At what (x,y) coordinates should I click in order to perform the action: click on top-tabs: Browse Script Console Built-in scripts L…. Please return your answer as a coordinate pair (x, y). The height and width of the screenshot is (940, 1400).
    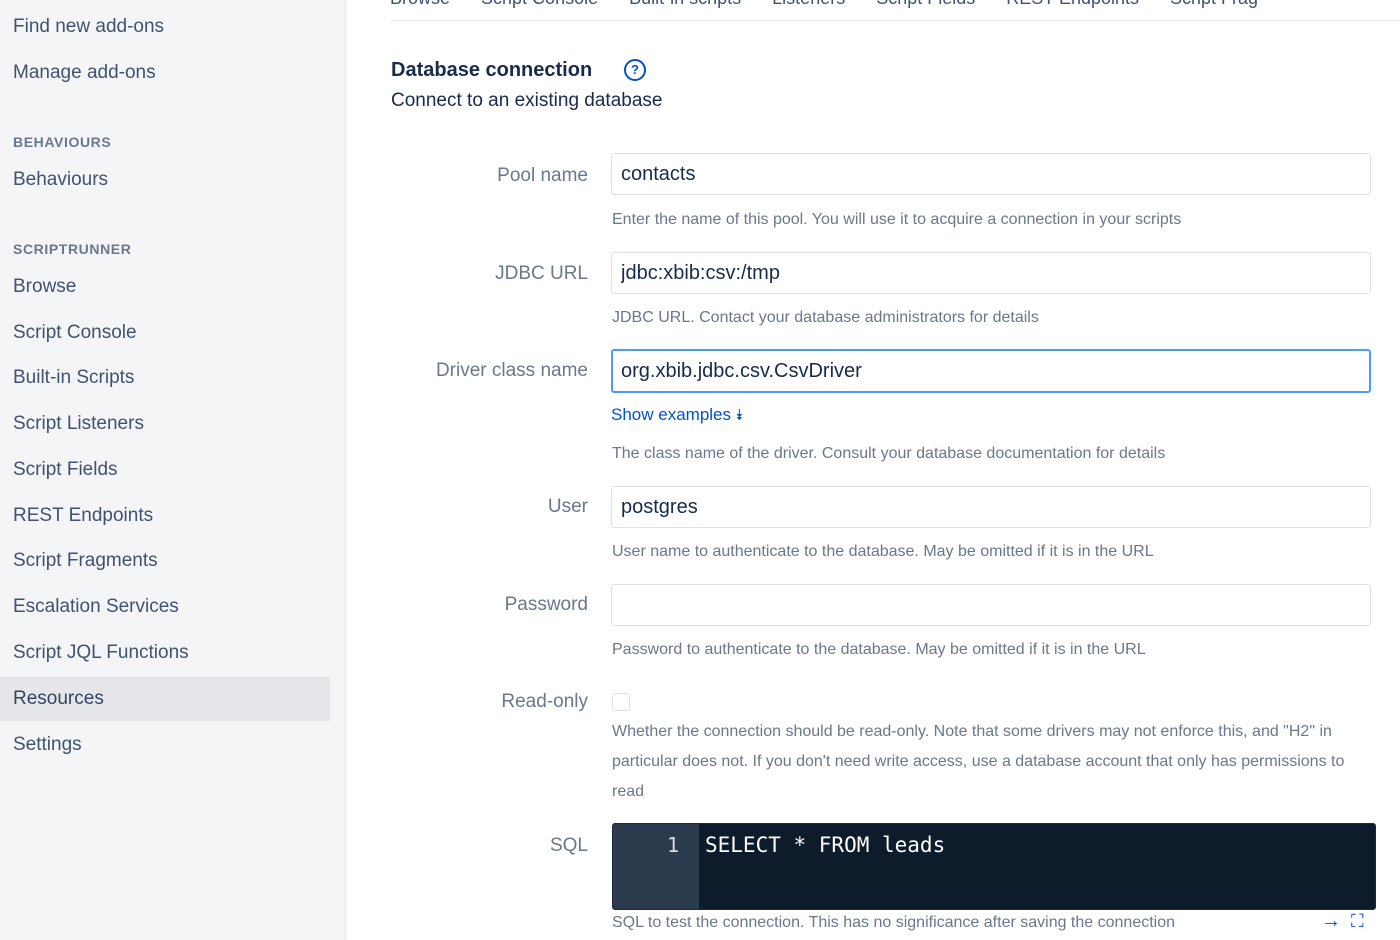
    Looking at the image, I should click on (837, 7).